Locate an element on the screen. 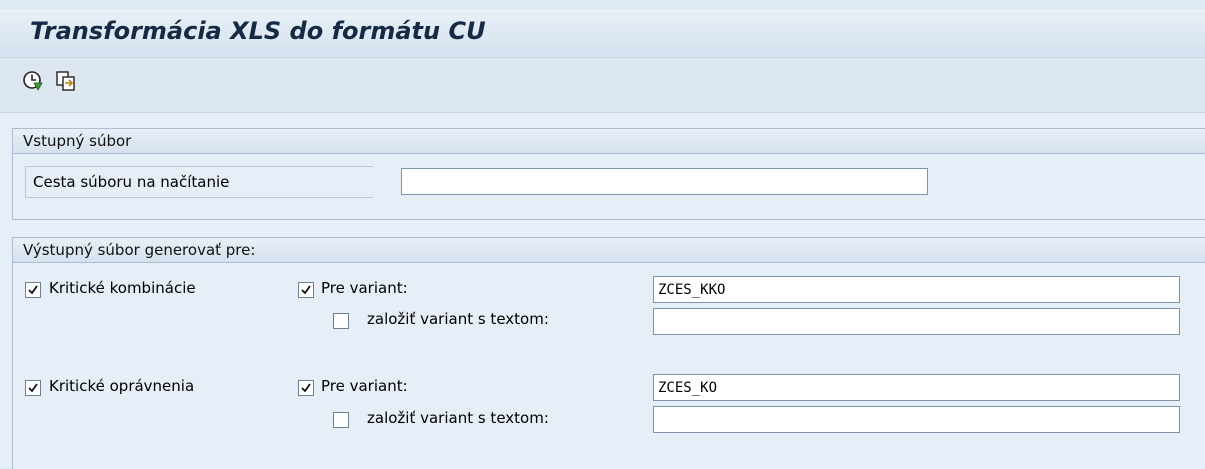  variant-label-combinations: Pre variant: is located at coordinates (364, 288).